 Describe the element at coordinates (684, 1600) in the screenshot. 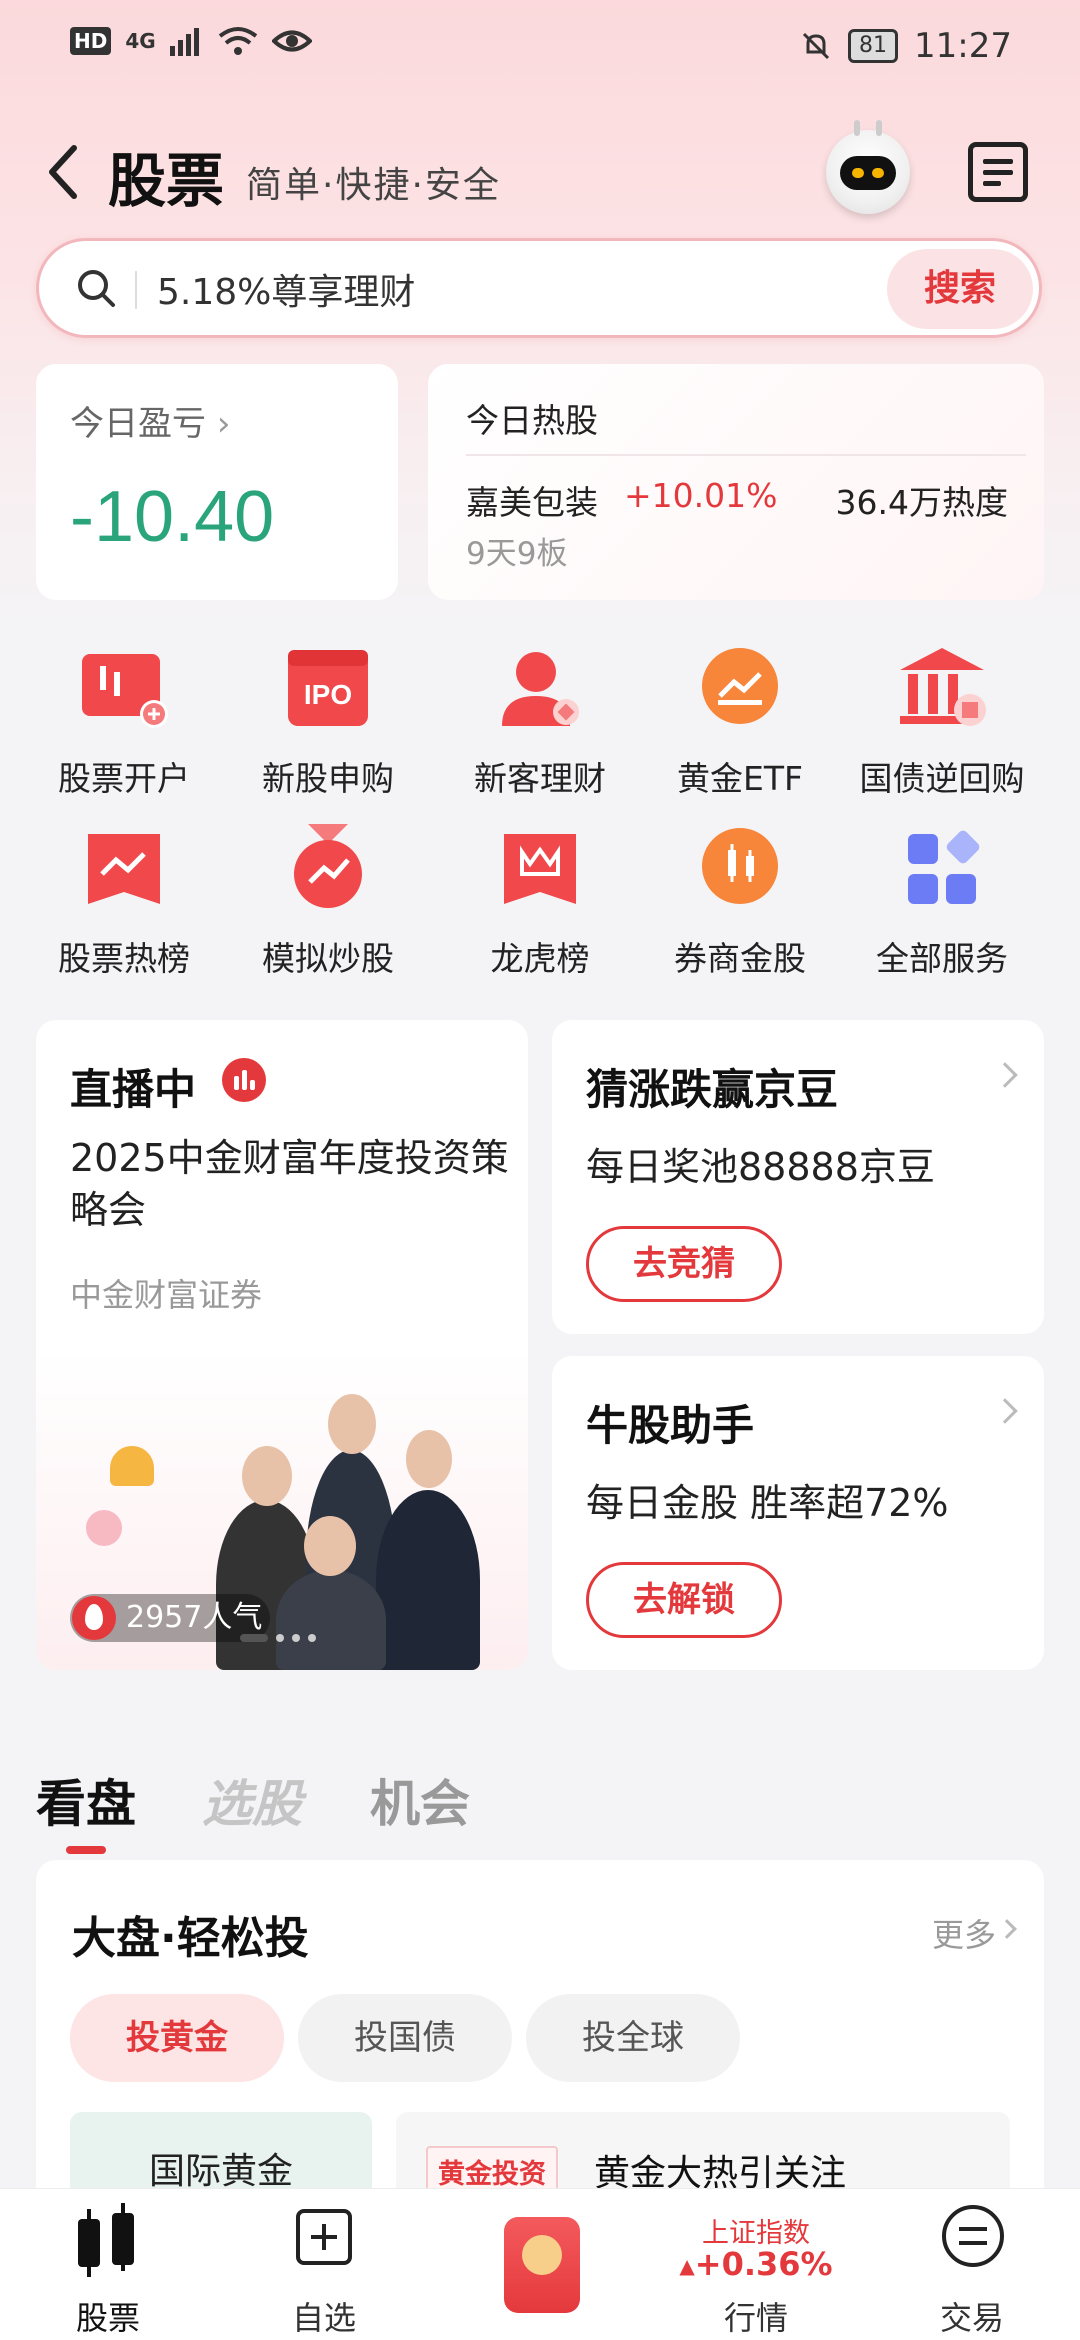

I see `unlock-button: 去解锁` at that location.